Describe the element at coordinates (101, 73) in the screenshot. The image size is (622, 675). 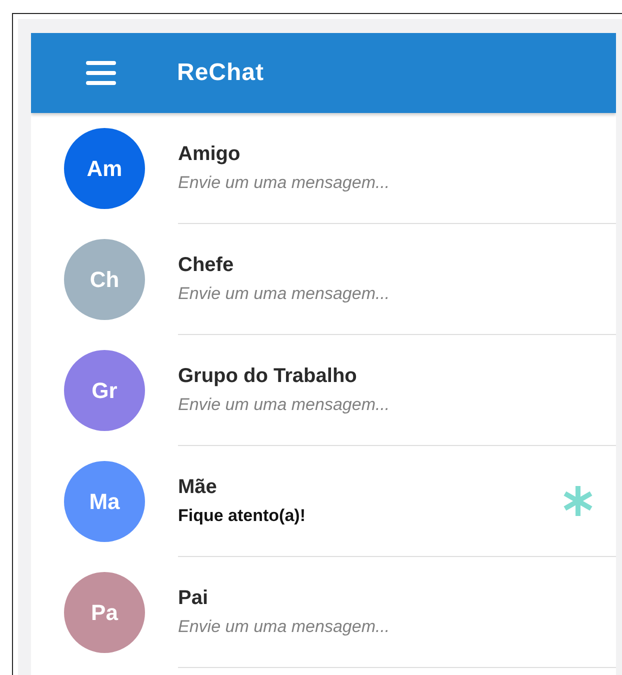
I see `menu-icon` at that location.